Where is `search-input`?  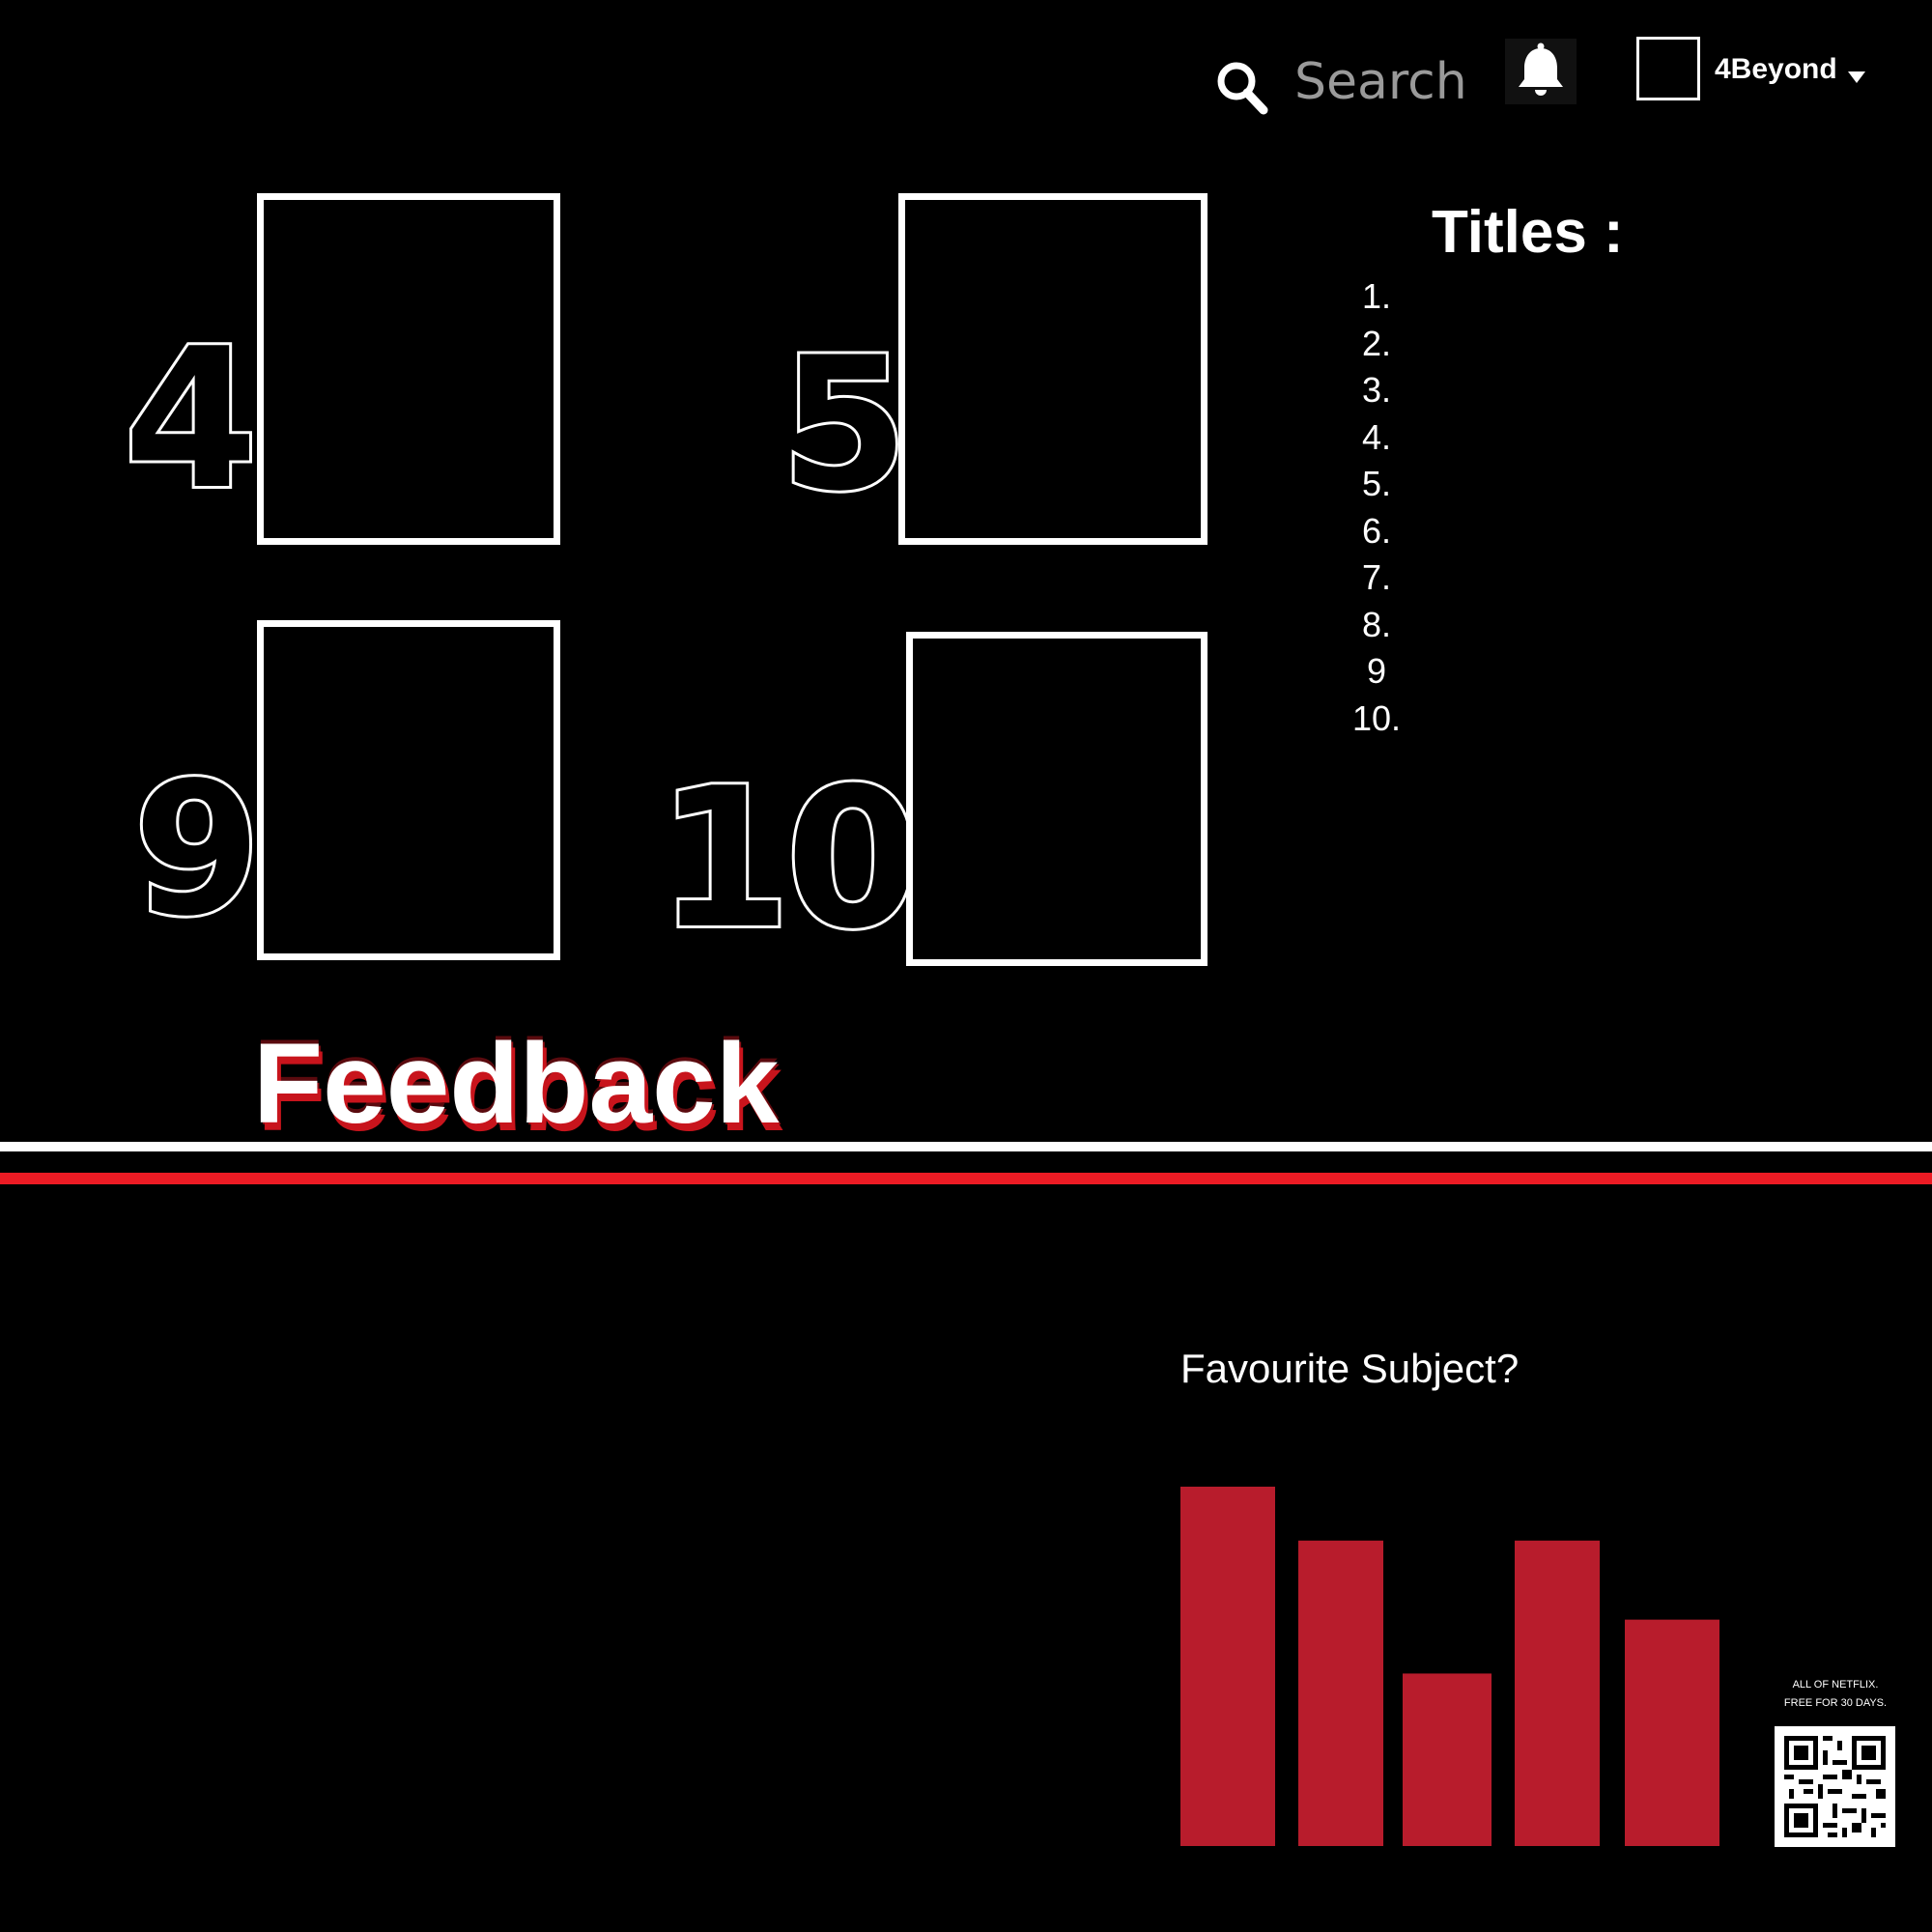
search-input is located at coordinates (1386, 82).